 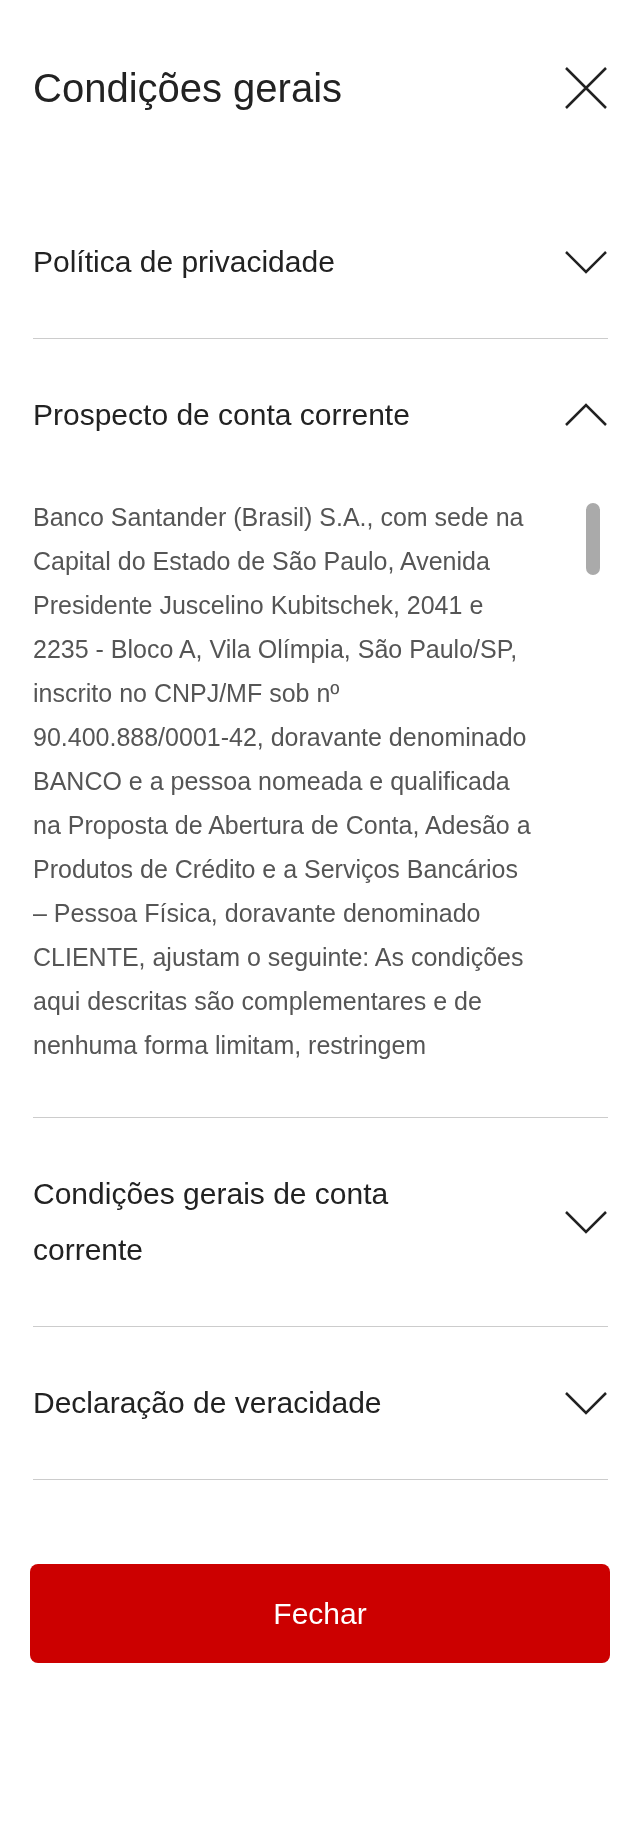 What do you see at coordinates (586, 88) in the screenshot?
I see `close-icon` at bounding box center [586, 88].